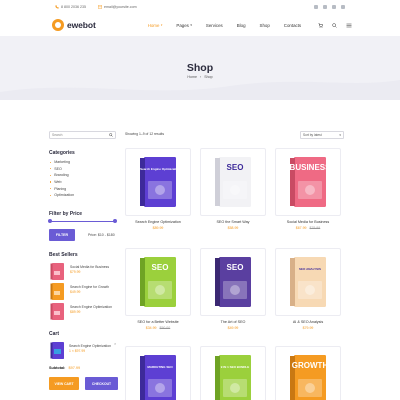  I want to click on best-seller-item: Search Engine for Growth $49.99, so click(79, 291).